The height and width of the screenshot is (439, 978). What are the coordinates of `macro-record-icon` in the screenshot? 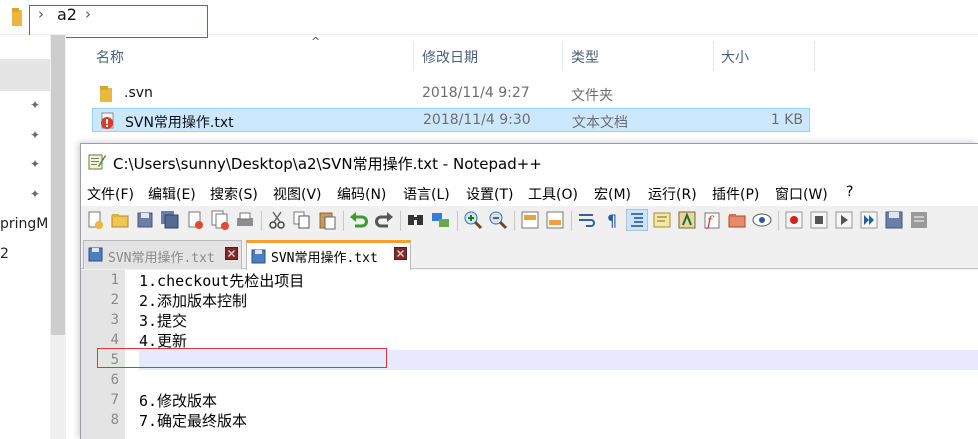 It's located at (794, 220).